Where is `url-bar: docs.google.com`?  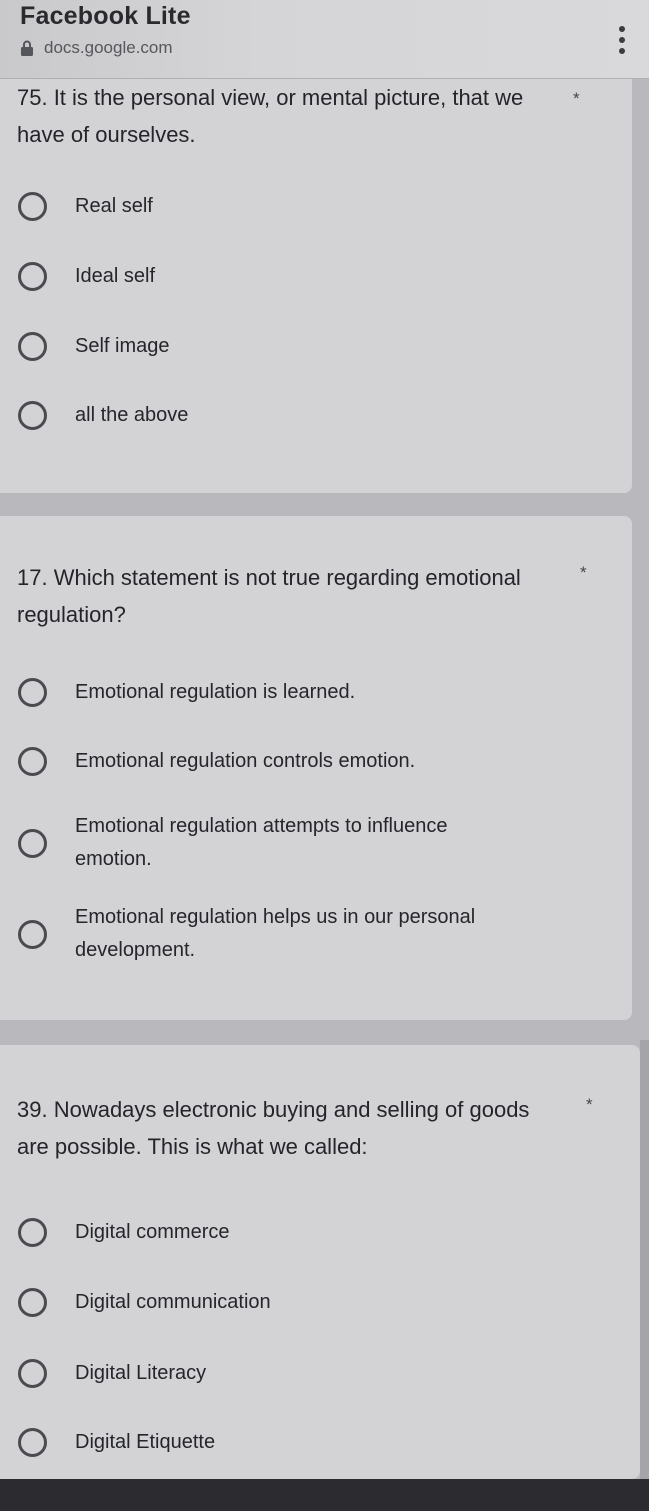
url-bar: docs.google.com is located at coordinates (96, 48).